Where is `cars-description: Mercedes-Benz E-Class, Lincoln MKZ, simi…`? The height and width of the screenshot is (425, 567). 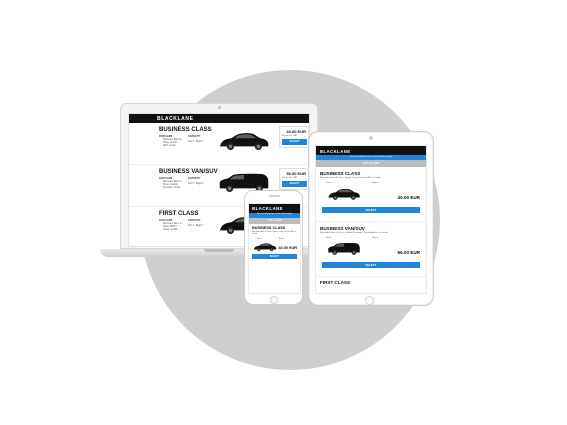 cars-description: Mercedes-Benz E-Class, Lincoln MKZ, simi… is located at coordinates (173, 143).